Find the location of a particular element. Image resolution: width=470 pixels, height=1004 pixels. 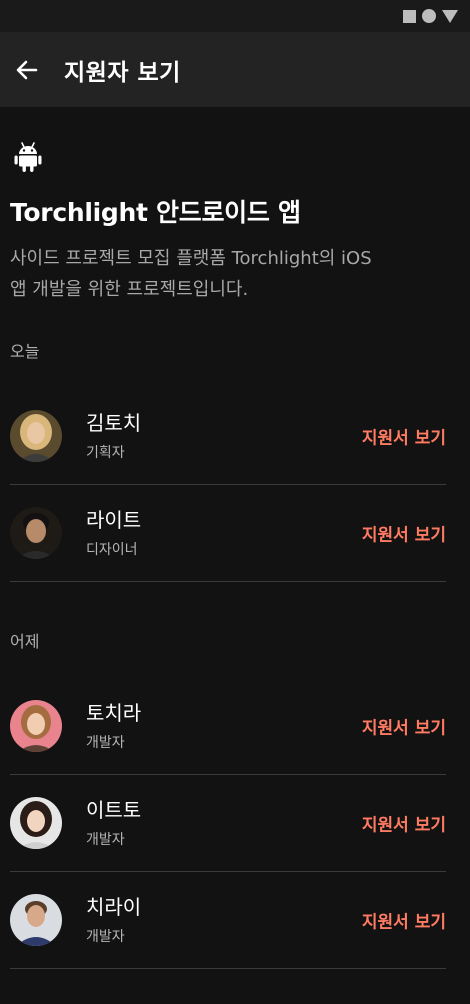

back-arrow-icon is located at coordinates (27, 70).